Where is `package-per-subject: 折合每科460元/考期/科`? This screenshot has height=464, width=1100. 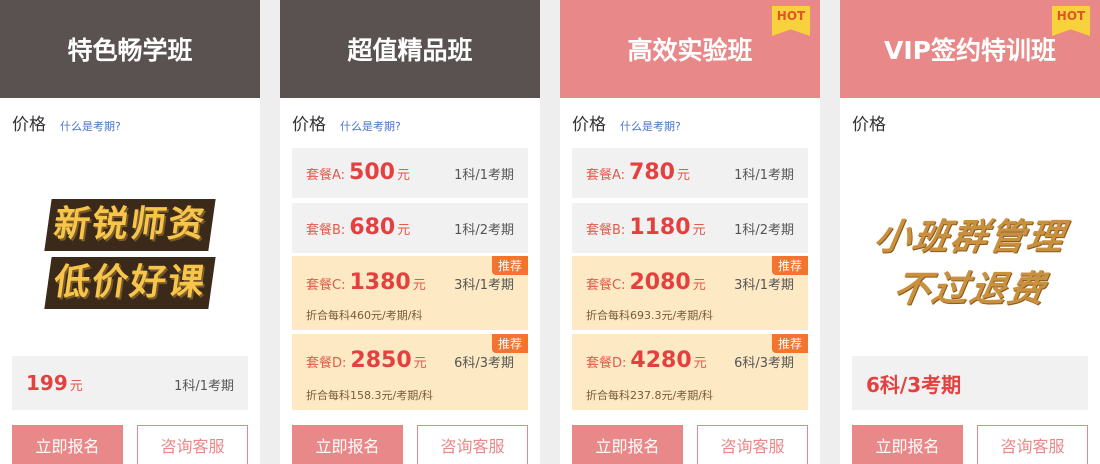 package-per-subject: 折合每科460元/考期/科 is located at coordinates (364, 315).